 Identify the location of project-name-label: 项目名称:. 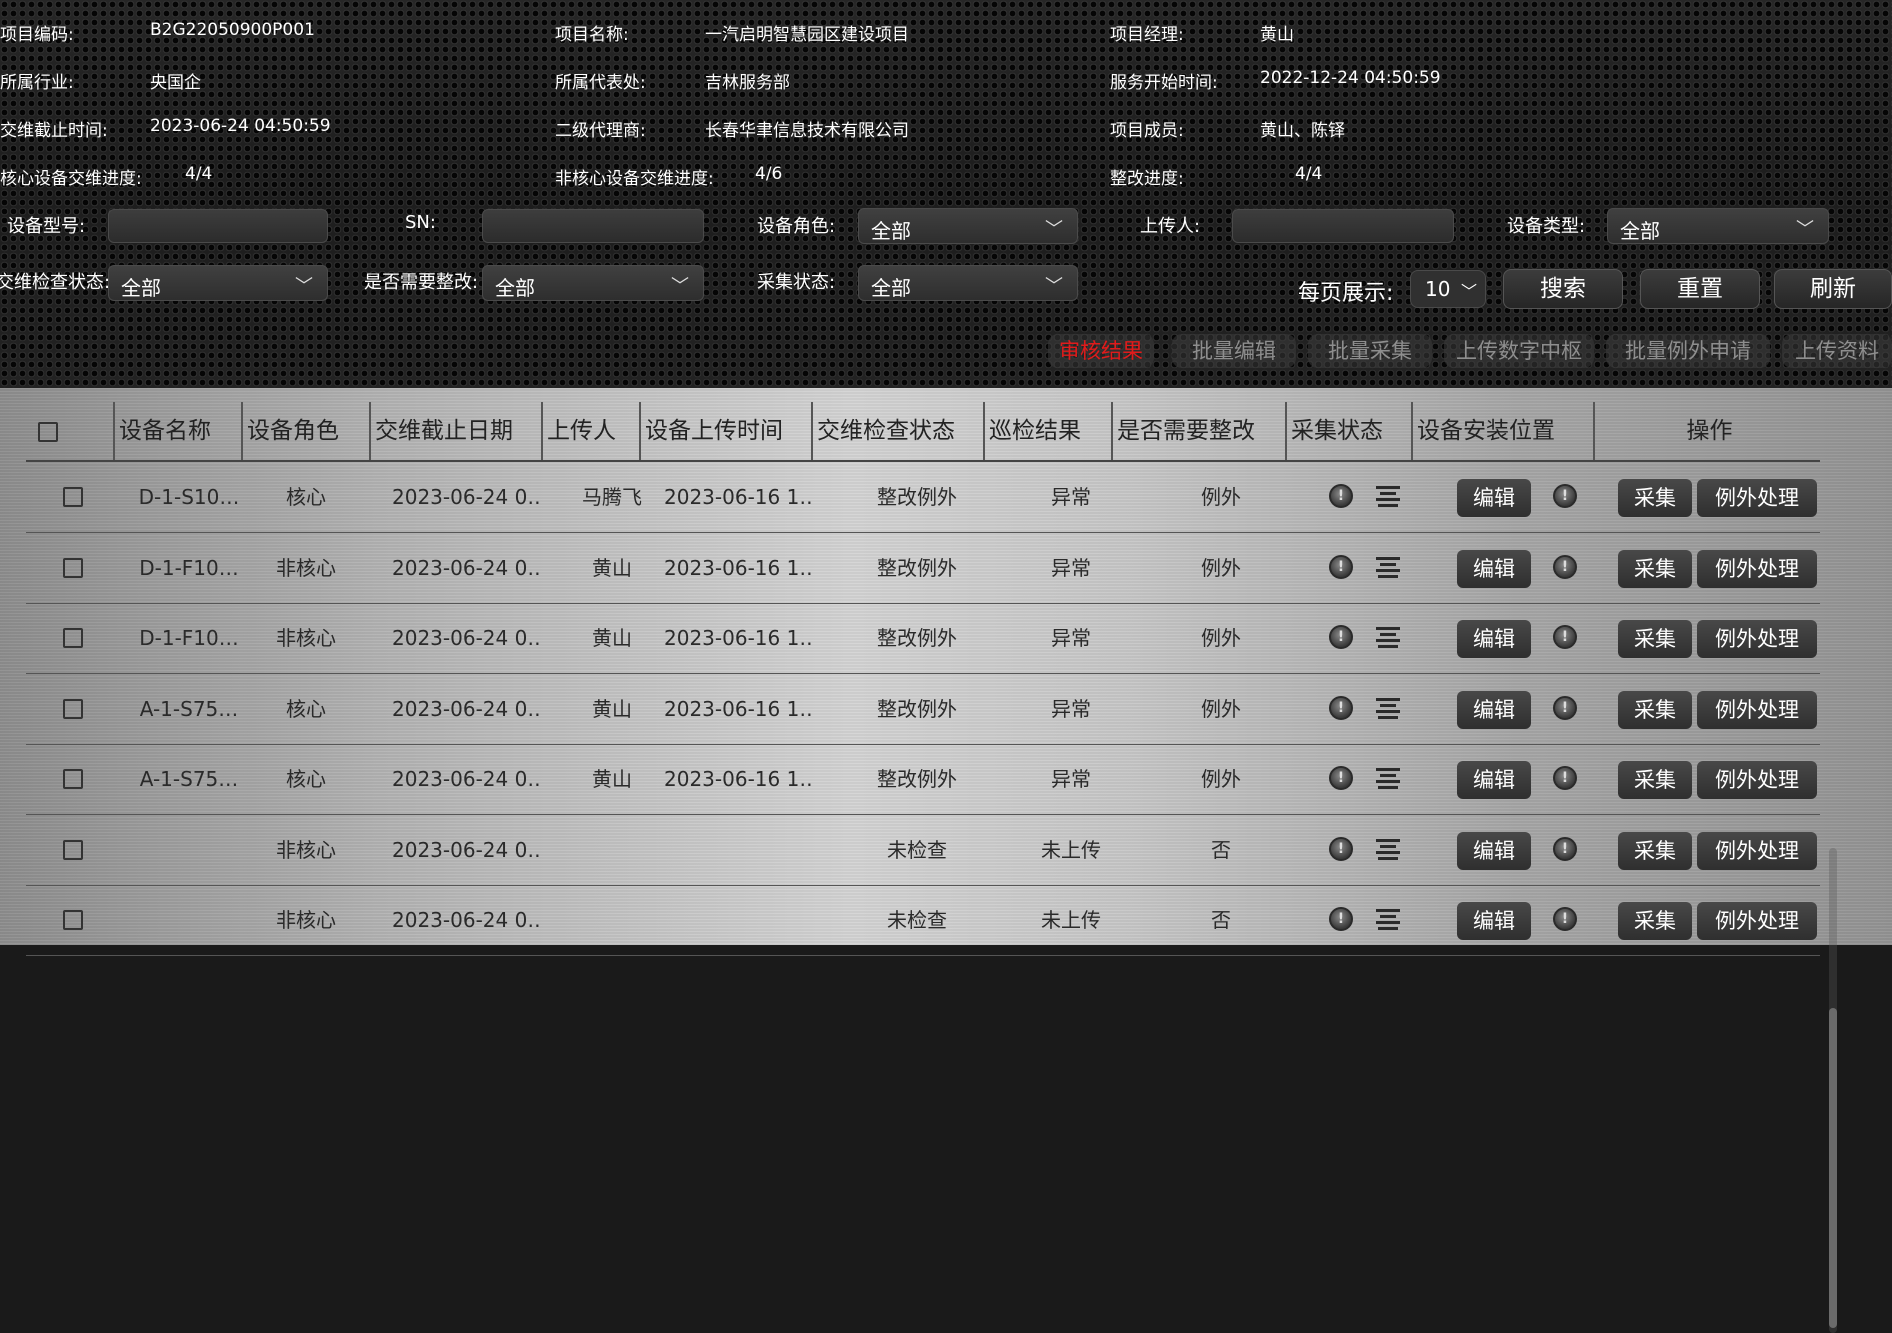
(592, 35).